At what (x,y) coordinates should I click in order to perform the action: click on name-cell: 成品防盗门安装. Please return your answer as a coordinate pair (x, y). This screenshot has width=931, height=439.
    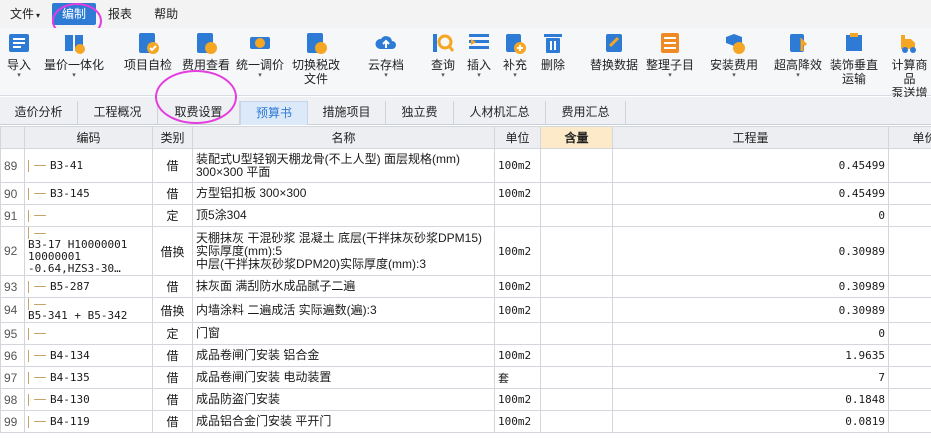
    Looking at the image, I should click on (343, 399).